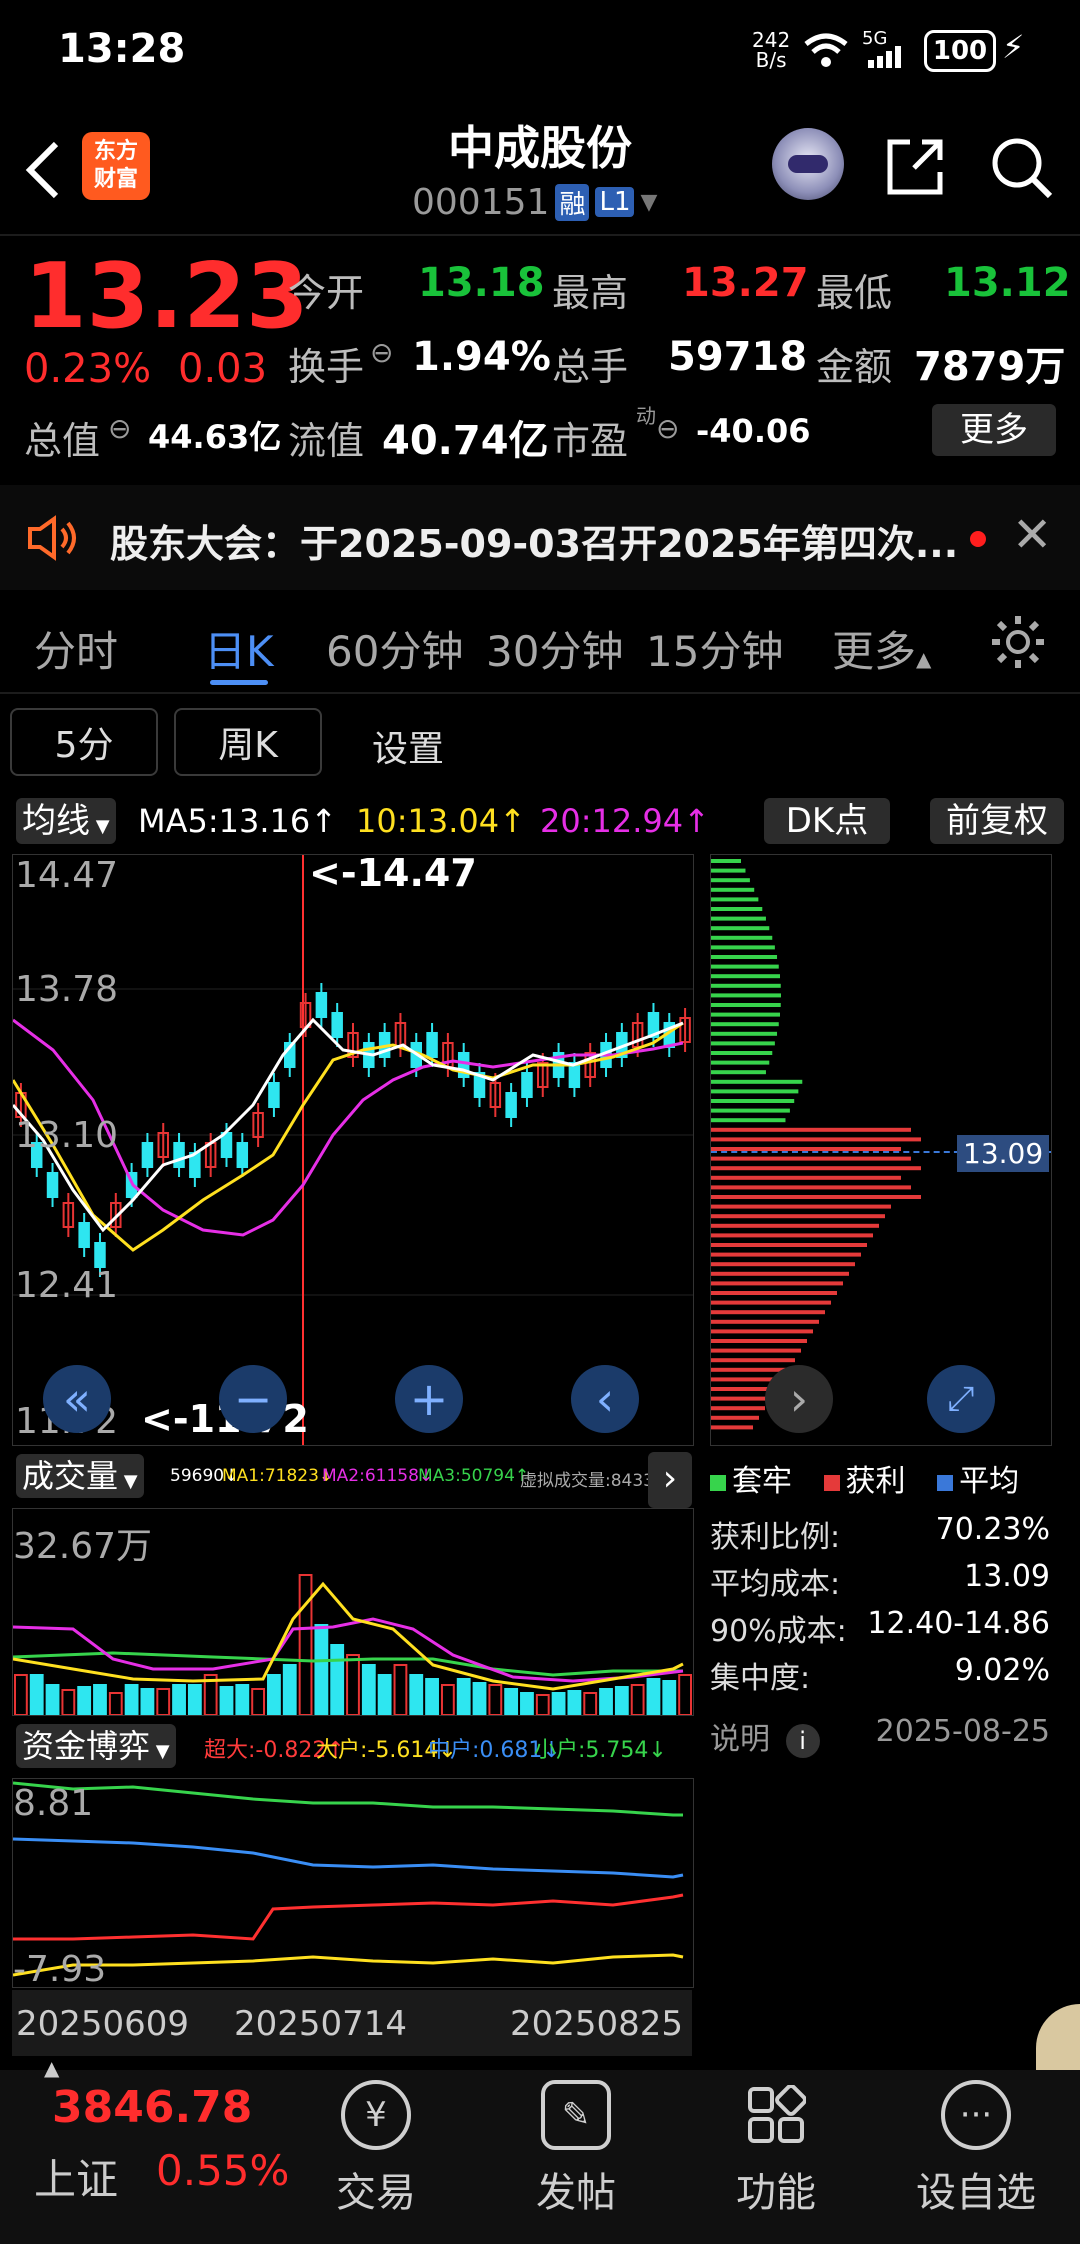 This screenshot has height=2244, width=1080. Describe the element at coordinates (540, 745) in the screenshot. I see `chart-subtabs: 5分 周K 设置` at that location.